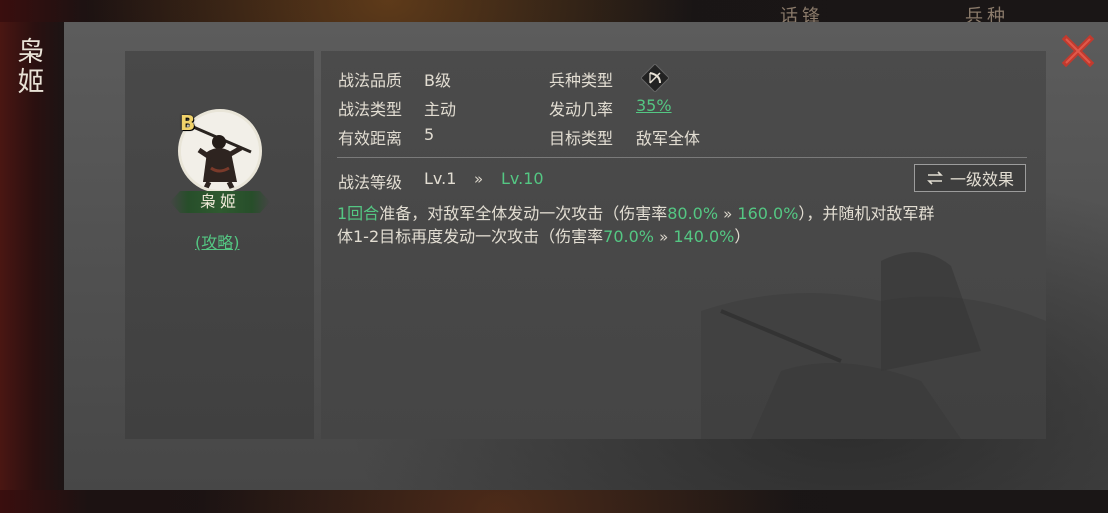 Image resolution: width=1108 pixels, height=513 pixels. I want to click on desc-text-2: ），并随机对敌军群, so click(866, 213).